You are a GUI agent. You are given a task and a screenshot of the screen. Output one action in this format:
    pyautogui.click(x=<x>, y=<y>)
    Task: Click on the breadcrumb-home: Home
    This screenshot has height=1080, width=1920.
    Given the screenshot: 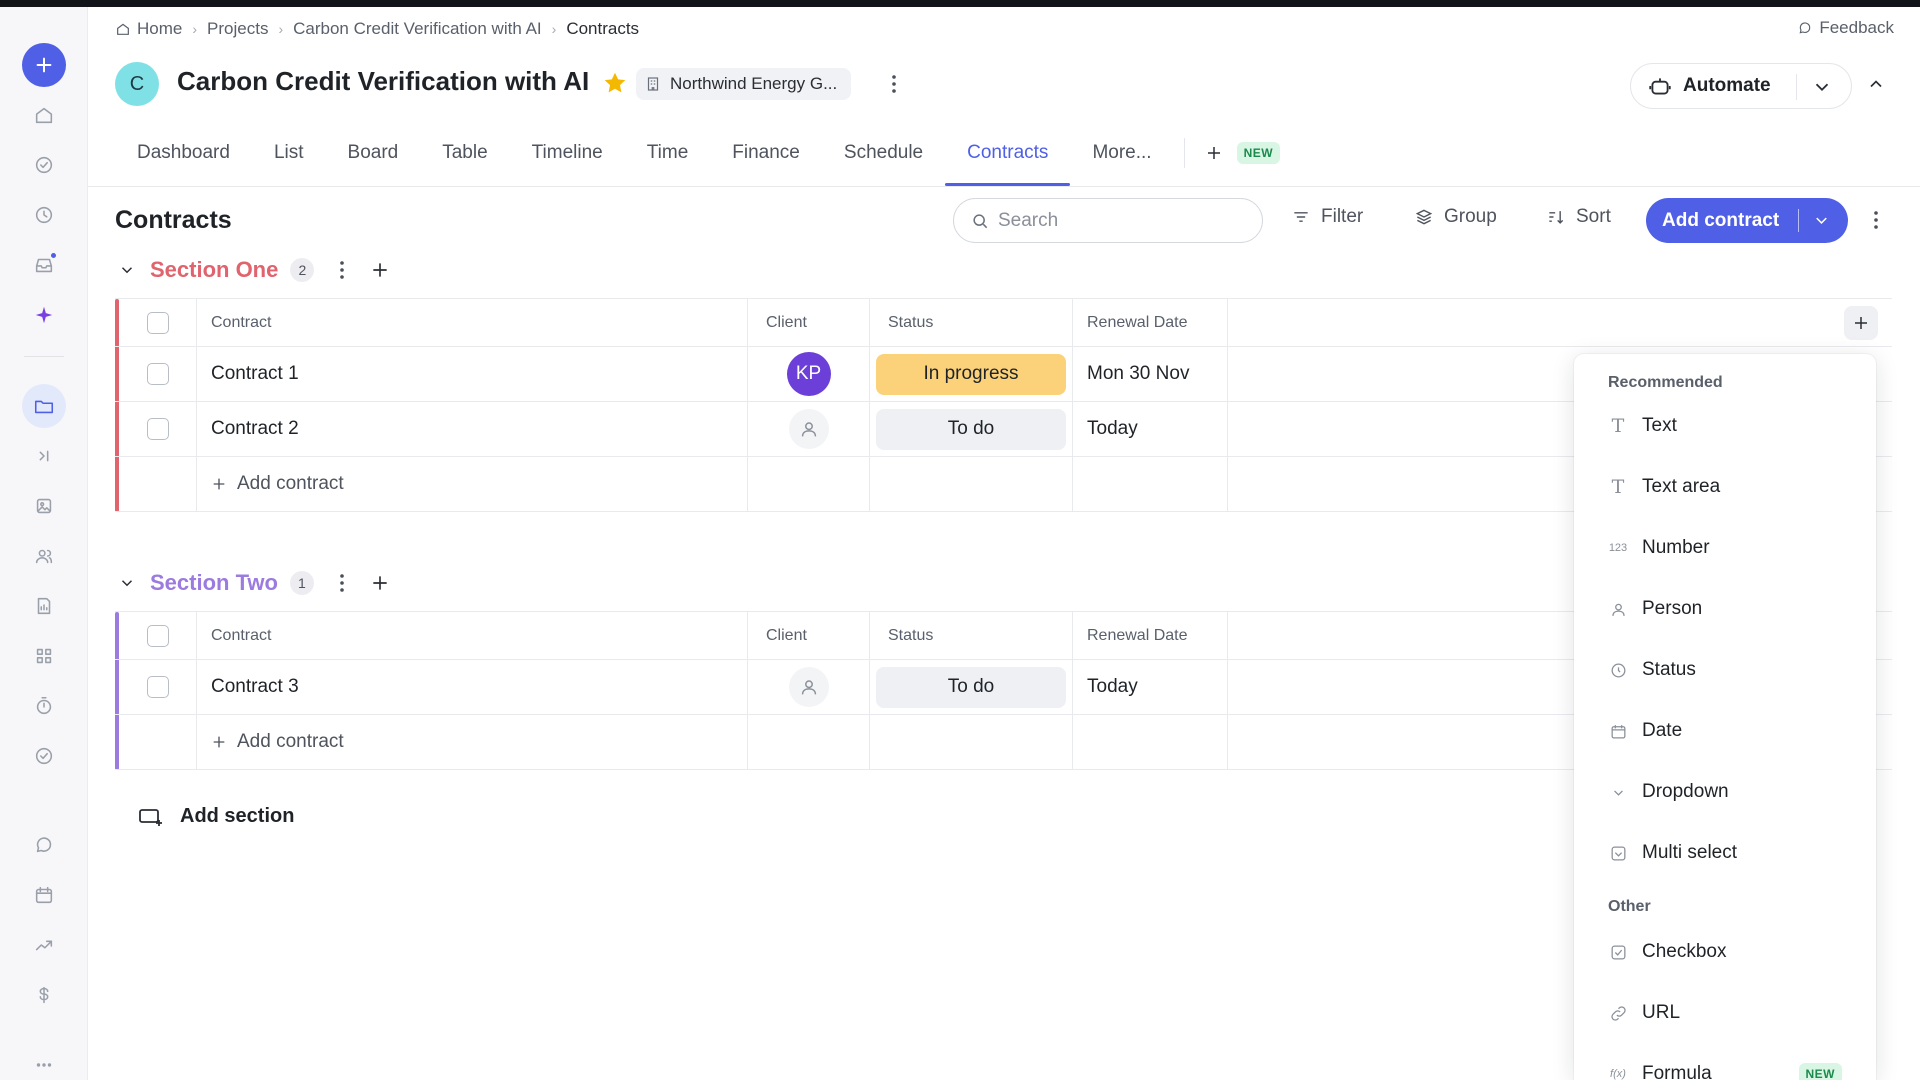 What is the action you would take?
    pyautogui.click(x=159, y=29)
    